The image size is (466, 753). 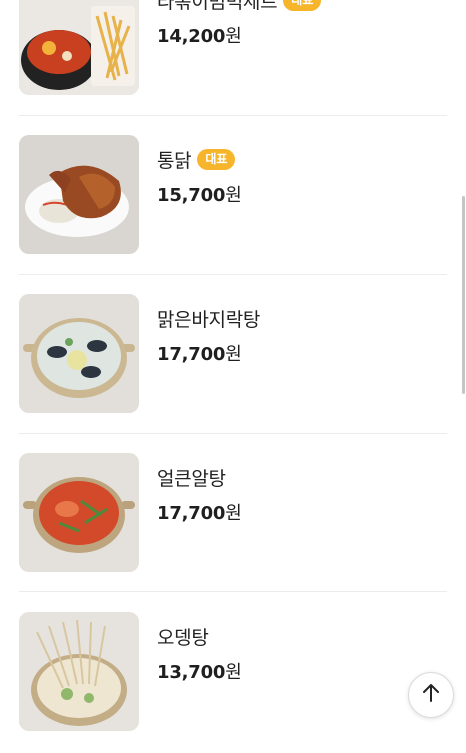 I want to click on price-value: 15,700, so click(x=191, y=195).